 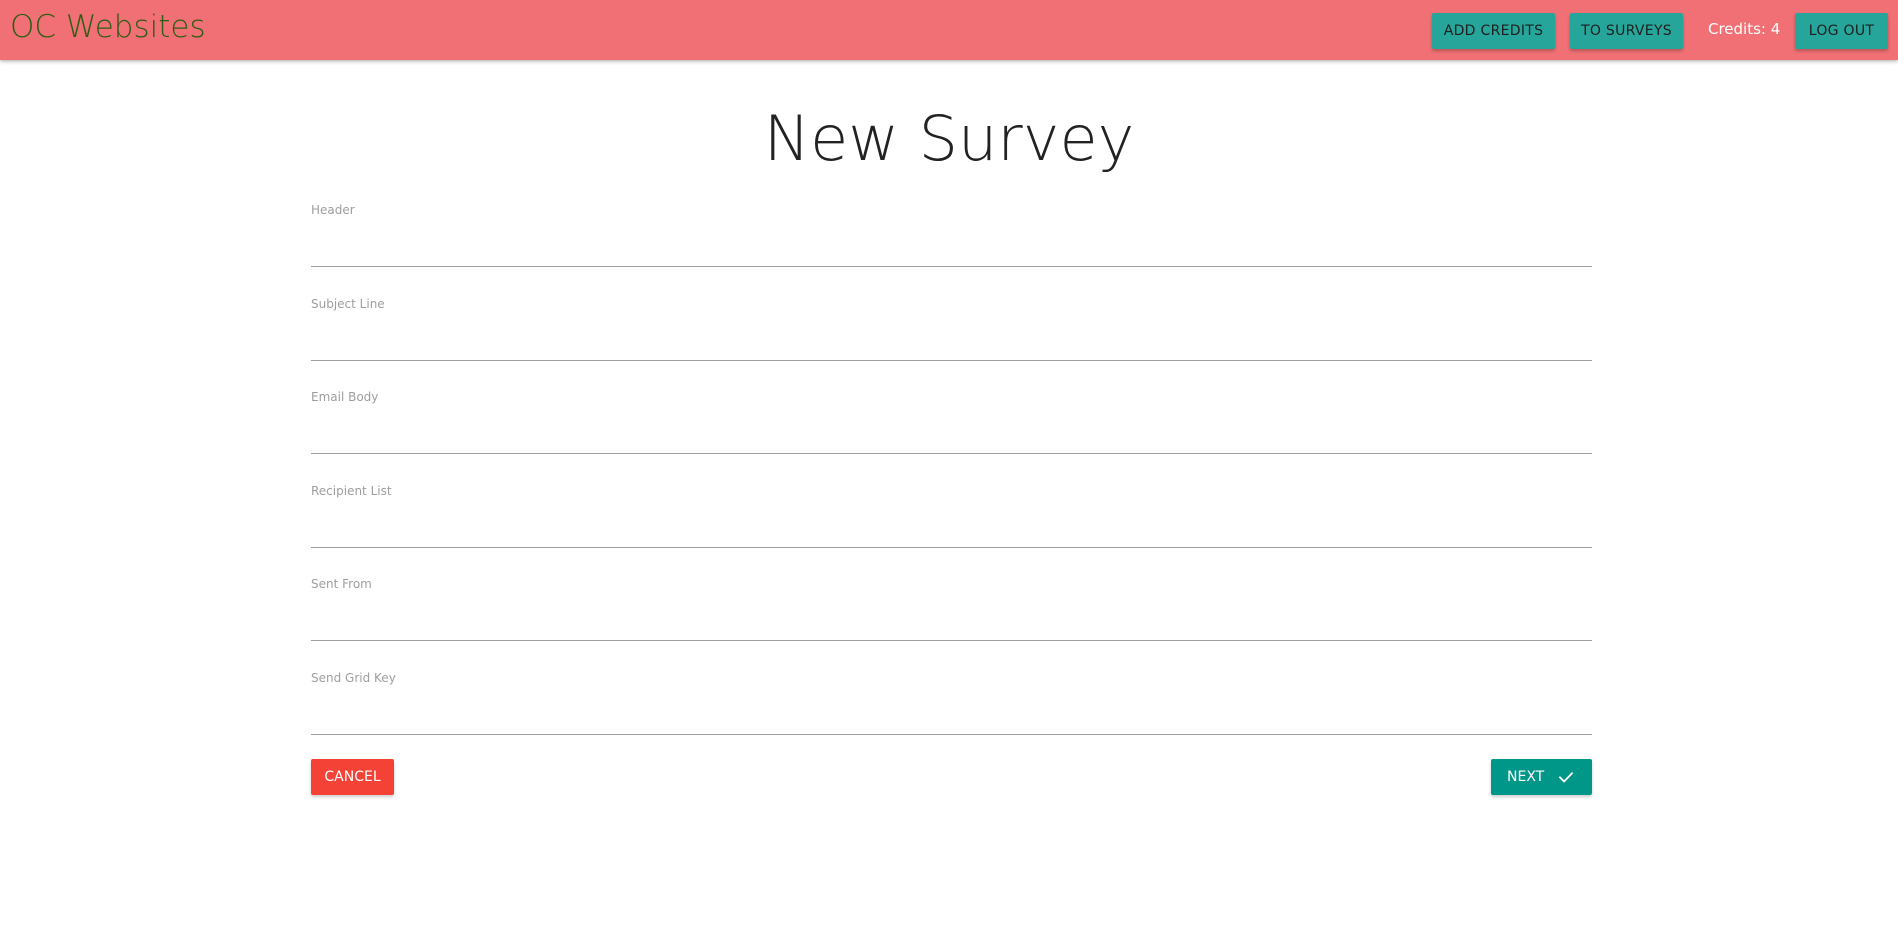 I want to click on recipient-list-input, so click(x=951, y=528).